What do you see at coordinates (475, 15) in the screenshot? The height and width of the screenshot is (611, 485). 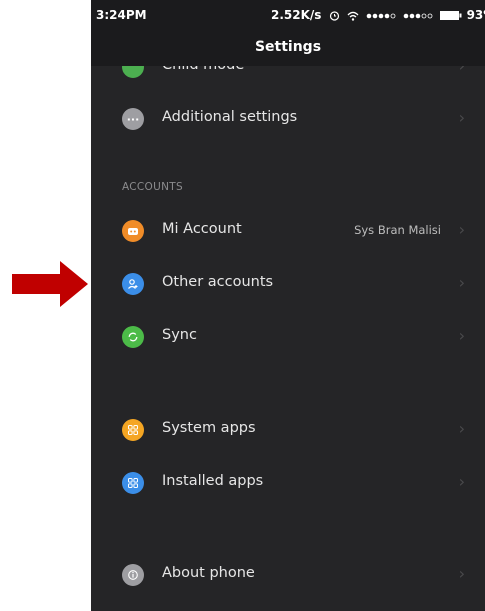 I see `battery-percent: 93%` at bounding box center [475, 15].